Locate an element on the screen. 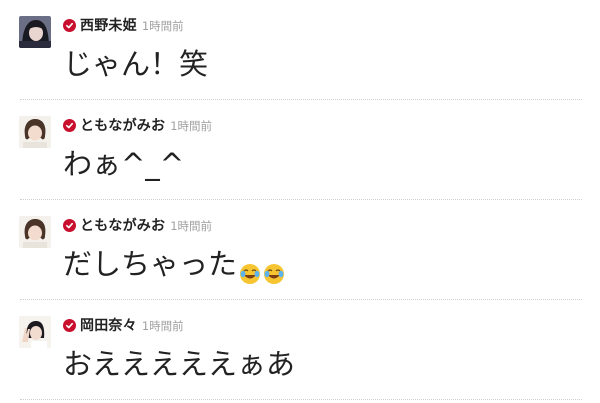 This screenshot has width=600, height=403. comment-text: じゃん！笑 is located at coordinates (135, 64).